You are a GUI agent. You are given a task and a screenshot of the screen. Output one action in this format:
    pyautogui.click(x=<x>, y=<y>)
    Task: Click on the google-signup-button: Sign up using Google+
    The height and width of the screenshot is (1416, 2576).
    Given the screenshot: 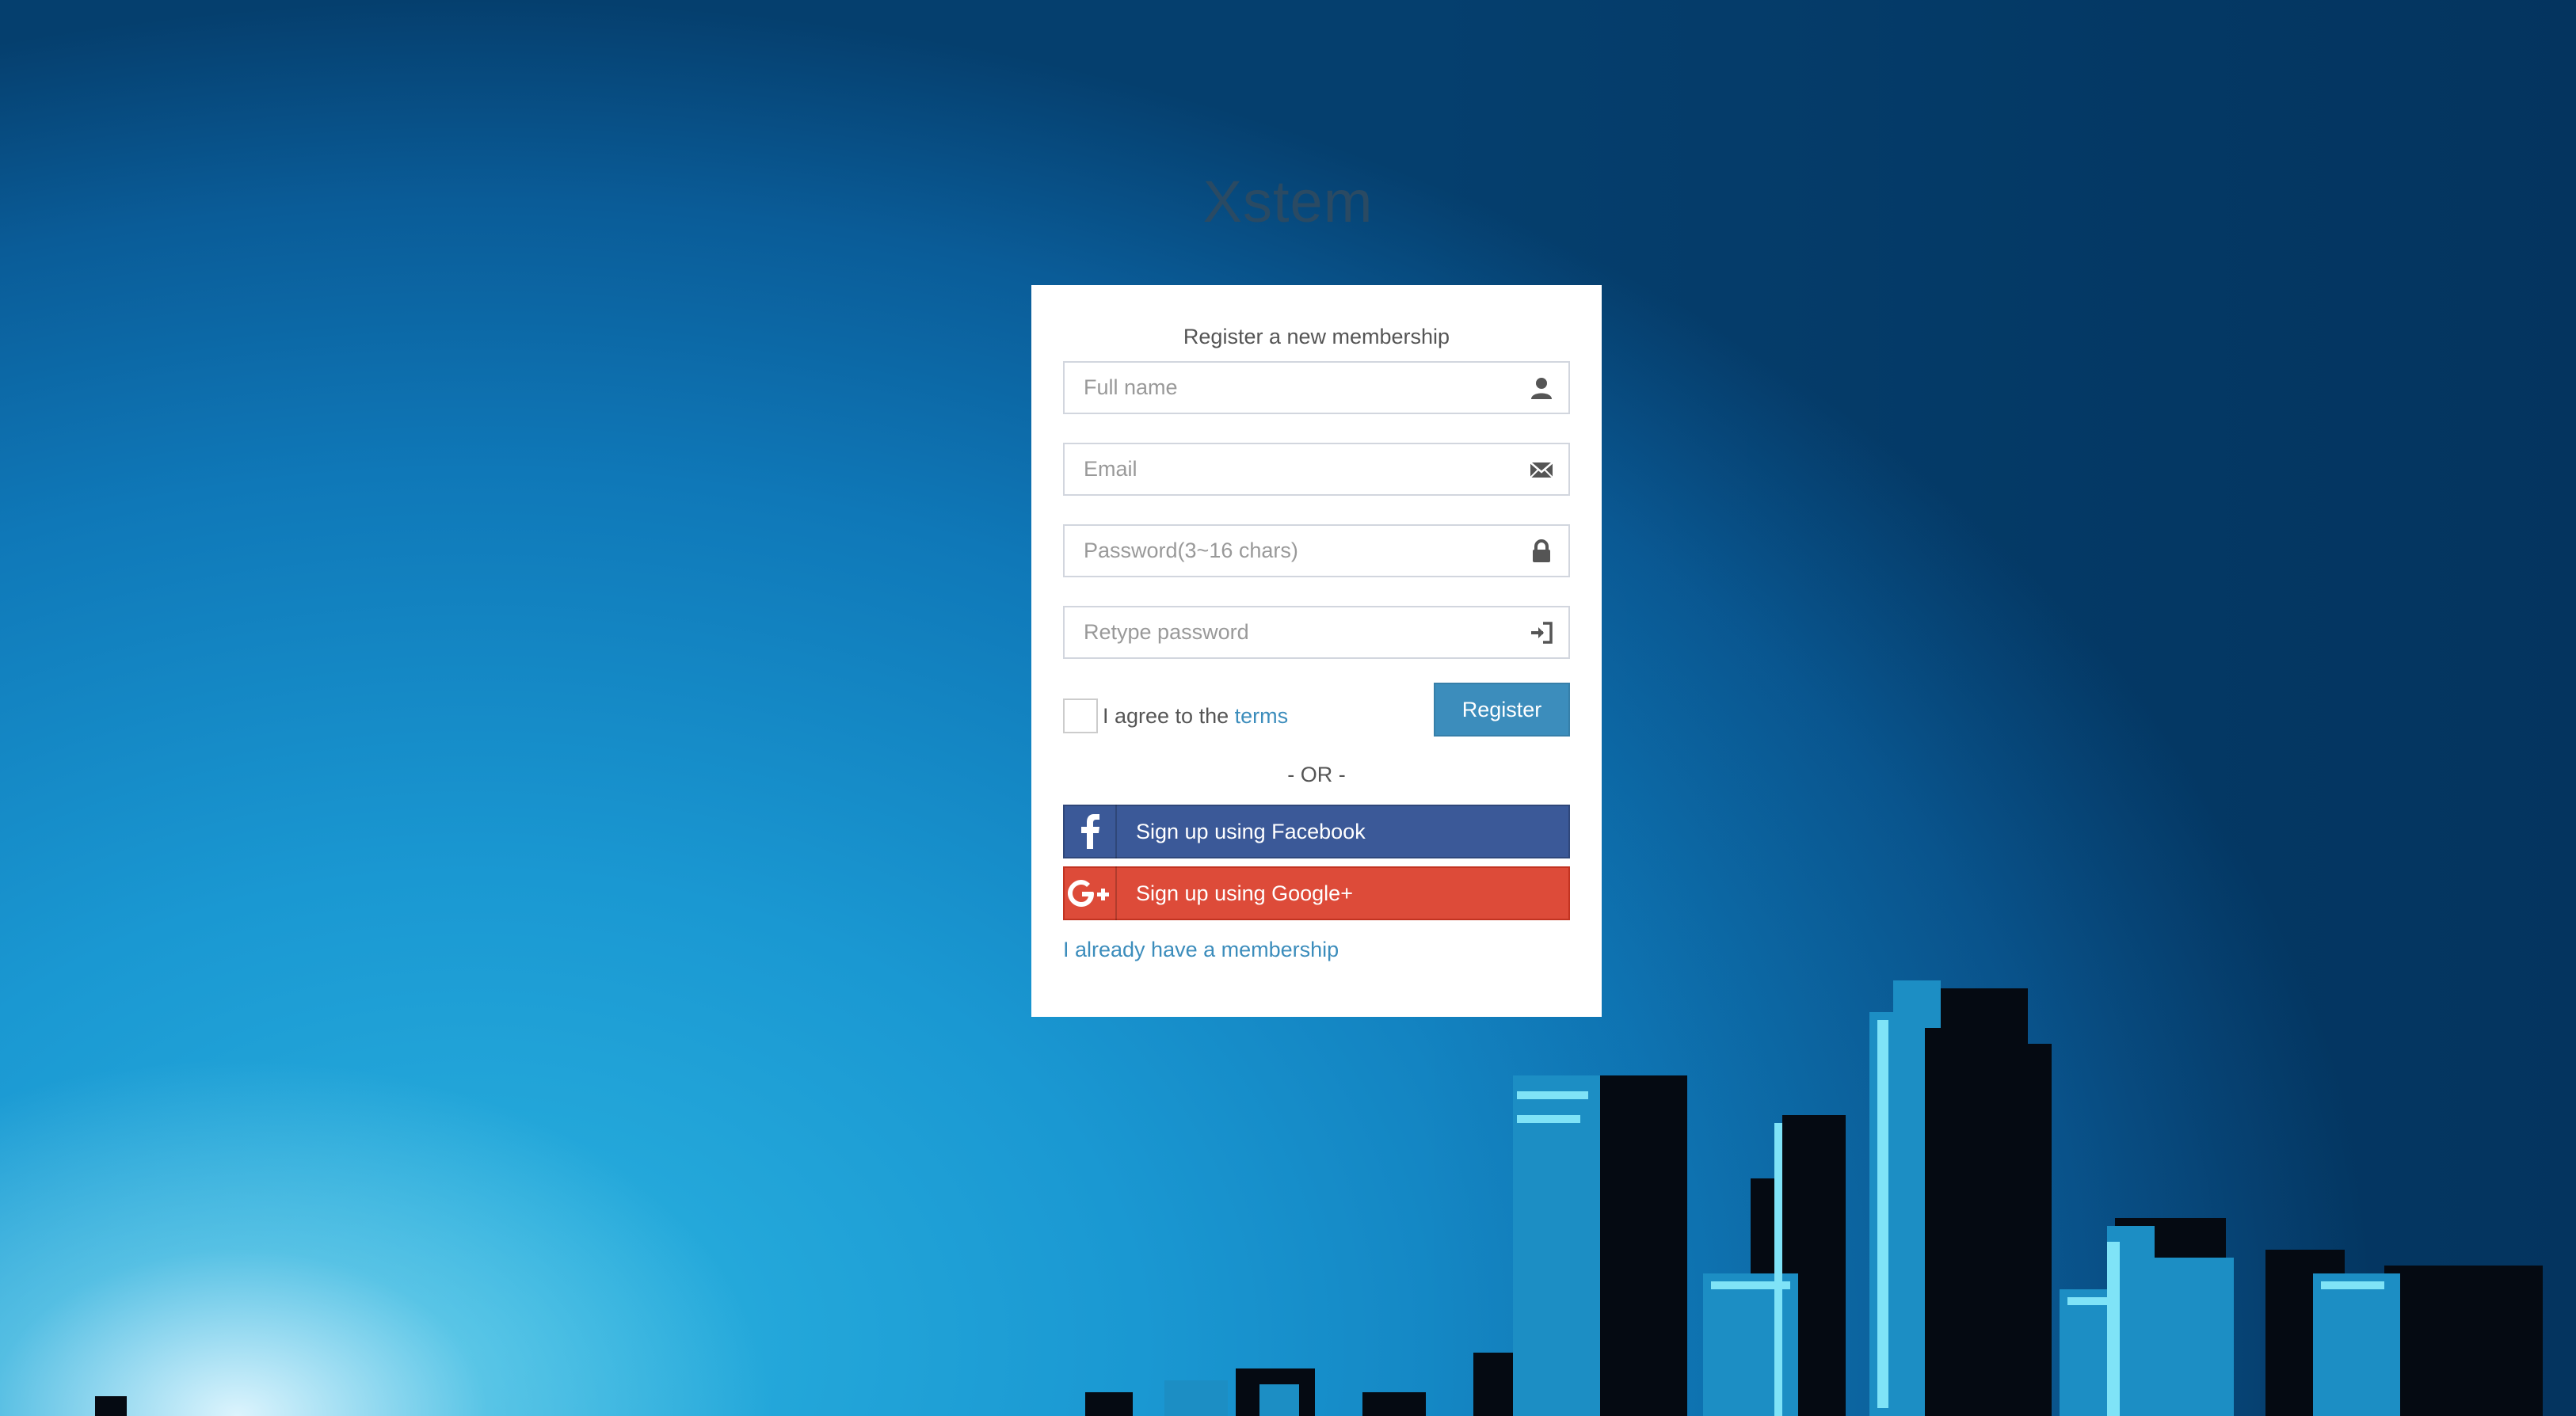 What is the action you would take?
    pyautogui.click(x=1316, y=893)
    